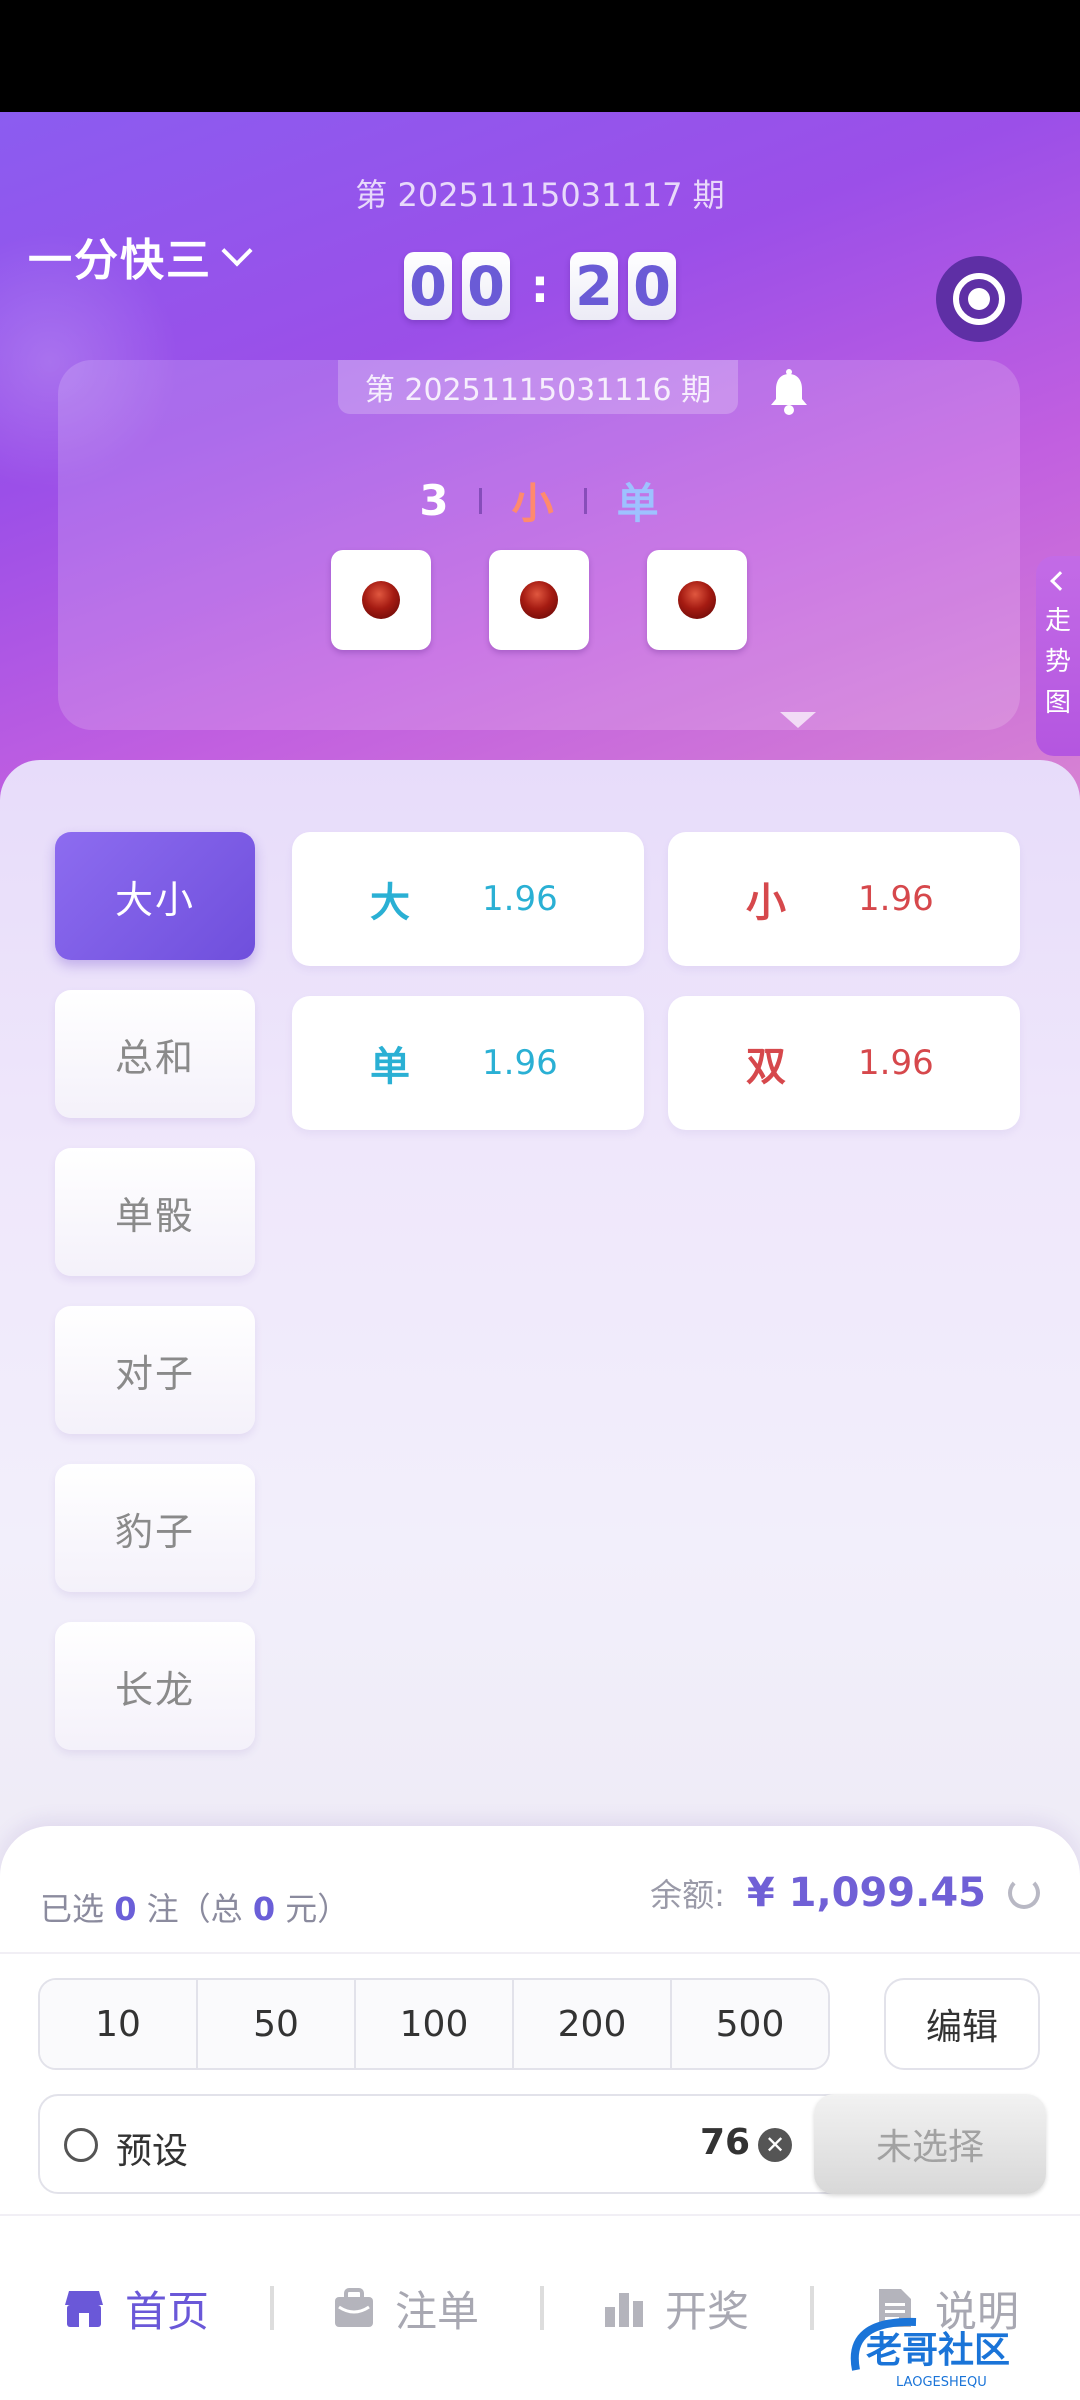 The width and height of the screenshot is (1080, 2400). I want to click on category-pair: 对子, so click(155, 1370).